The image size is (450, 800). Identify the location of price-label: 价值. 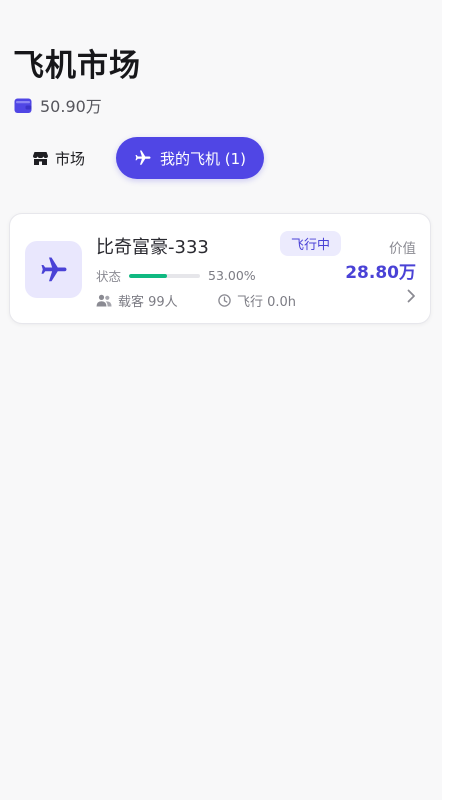
(402, 249).